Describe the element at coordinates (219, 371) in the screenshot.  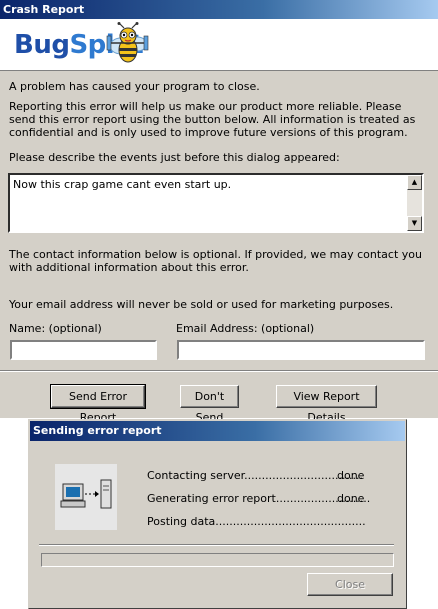
I see `button-separator` at that location.